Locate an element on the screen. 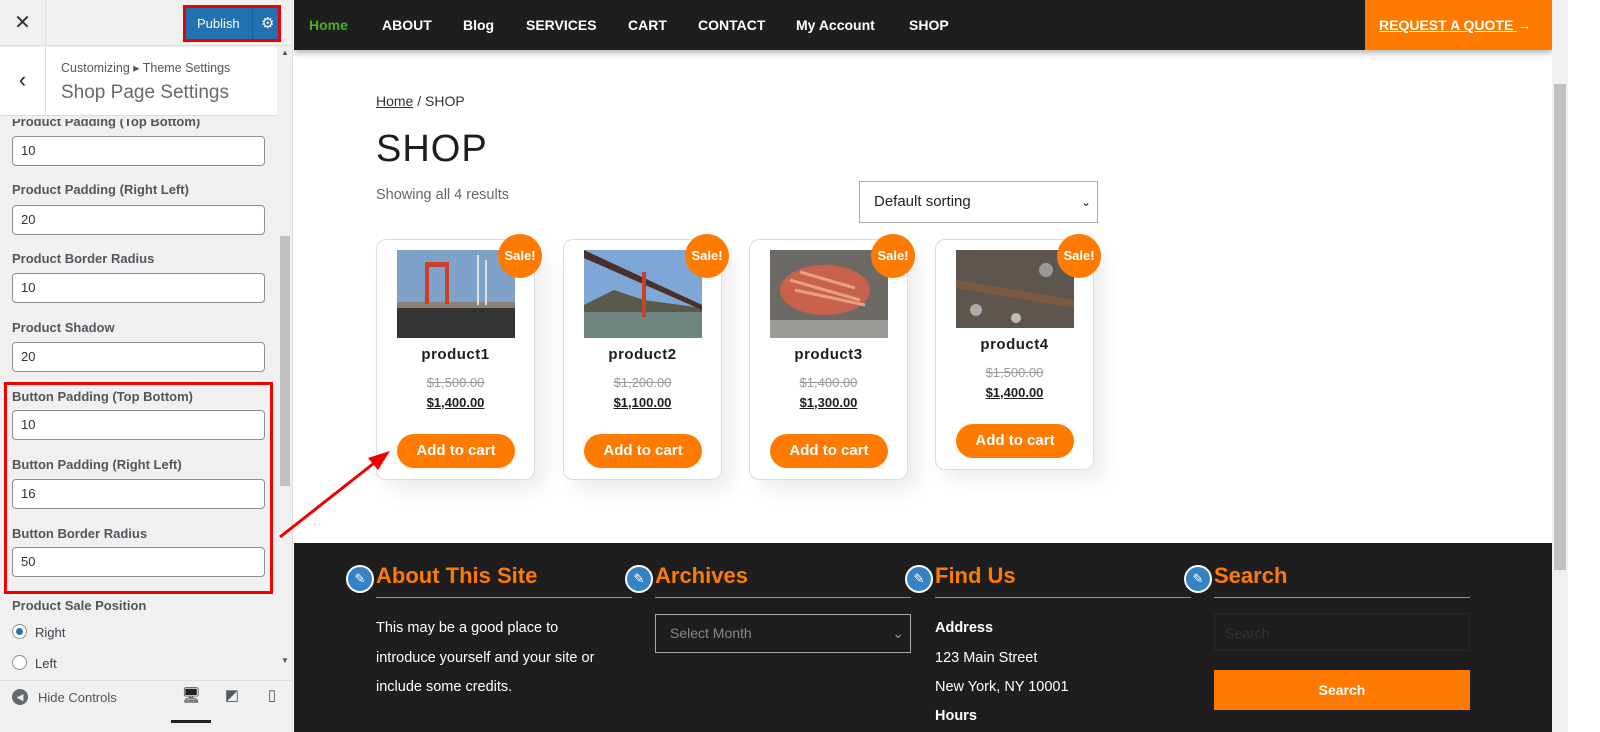 The width and height of the screenshot is (1600, 732). product-name: product1 is located at coordinates (455, 354).